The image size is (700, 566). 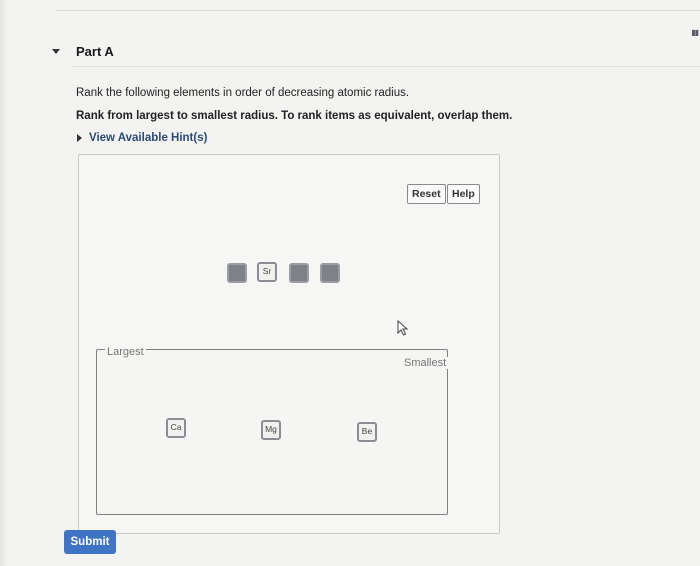 I want to click on top-divider, so click(x=377, y=10).